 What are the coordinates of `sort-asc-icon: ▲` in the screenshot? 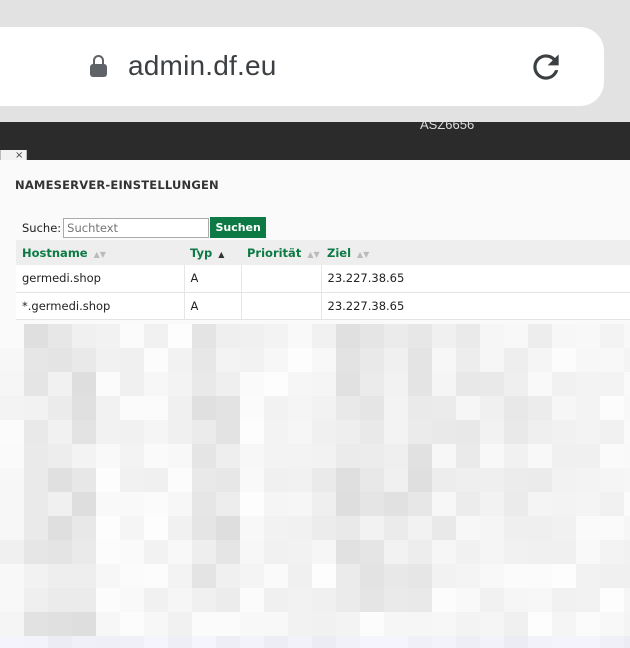 It's located at (221, 254).